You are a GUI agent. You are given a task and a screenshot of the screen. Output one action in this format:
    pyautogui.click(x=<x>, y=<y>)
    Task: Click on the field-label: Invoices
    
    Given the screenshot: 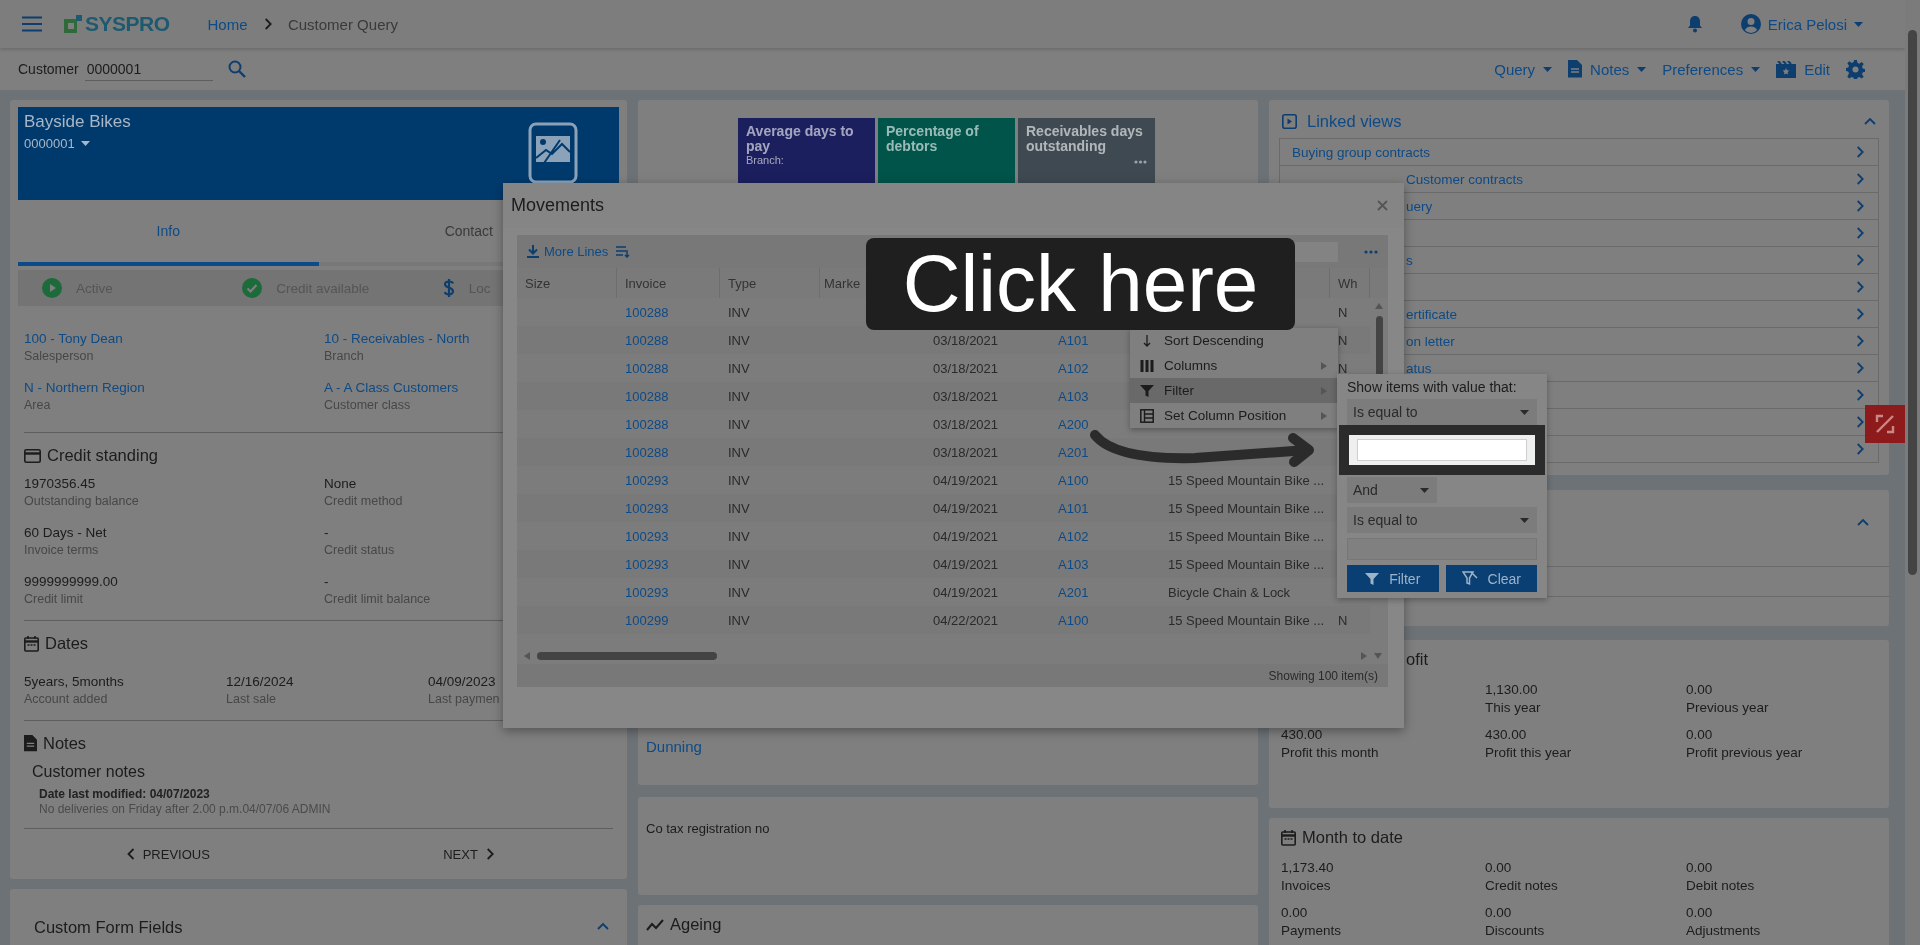 What is the action you would take?
    pyautogui.click(x=1306, y=885)
    